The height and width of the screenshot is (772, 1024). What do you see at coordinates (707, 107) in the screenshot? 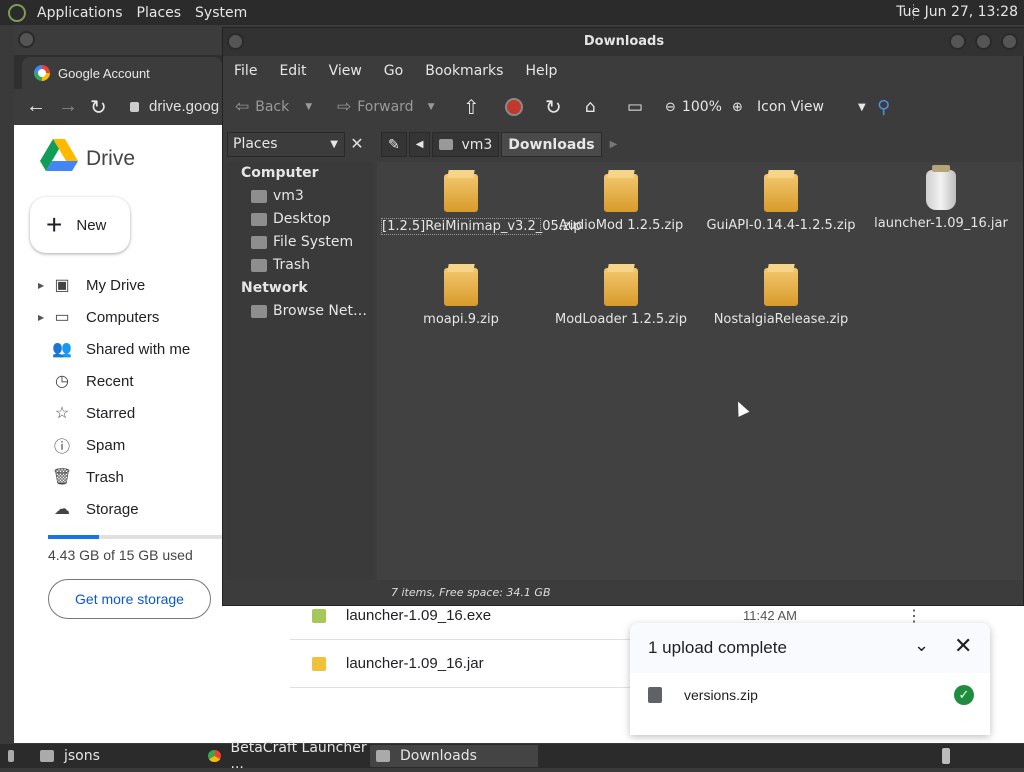
I see `zoom-control: ⊖ 100% ⊕` at bounding box center [707, 107].